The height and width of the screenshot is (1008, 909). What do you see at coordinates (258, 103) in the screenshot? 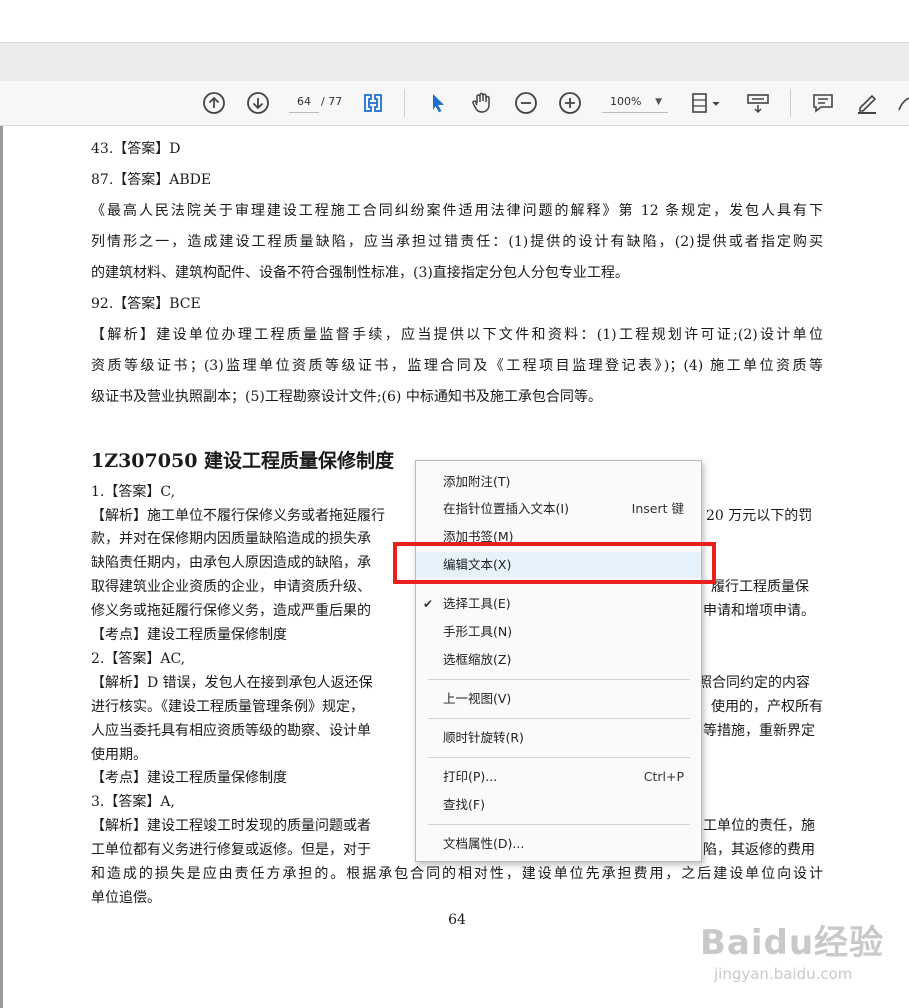
I see `arrow-down-circle-icon` at bounding box center [258, 103].